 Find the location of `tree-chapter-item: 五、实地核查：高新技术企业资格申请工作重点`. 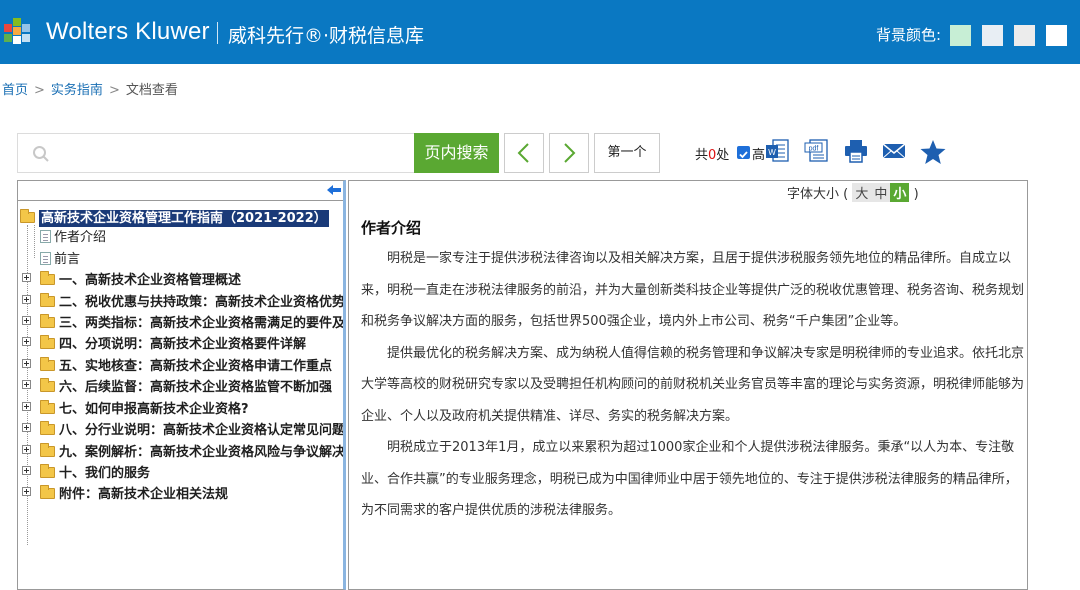

tree-chapter-item: 五、实地核查：高新技术企业资格申请工作重点 is located at coordinates (175, 364).